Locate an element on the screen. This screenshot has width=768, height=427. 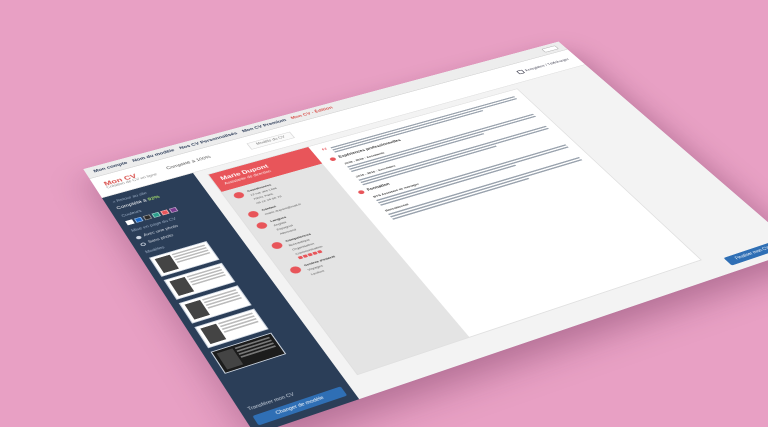
download-icon is located at coordinates (520, 72).